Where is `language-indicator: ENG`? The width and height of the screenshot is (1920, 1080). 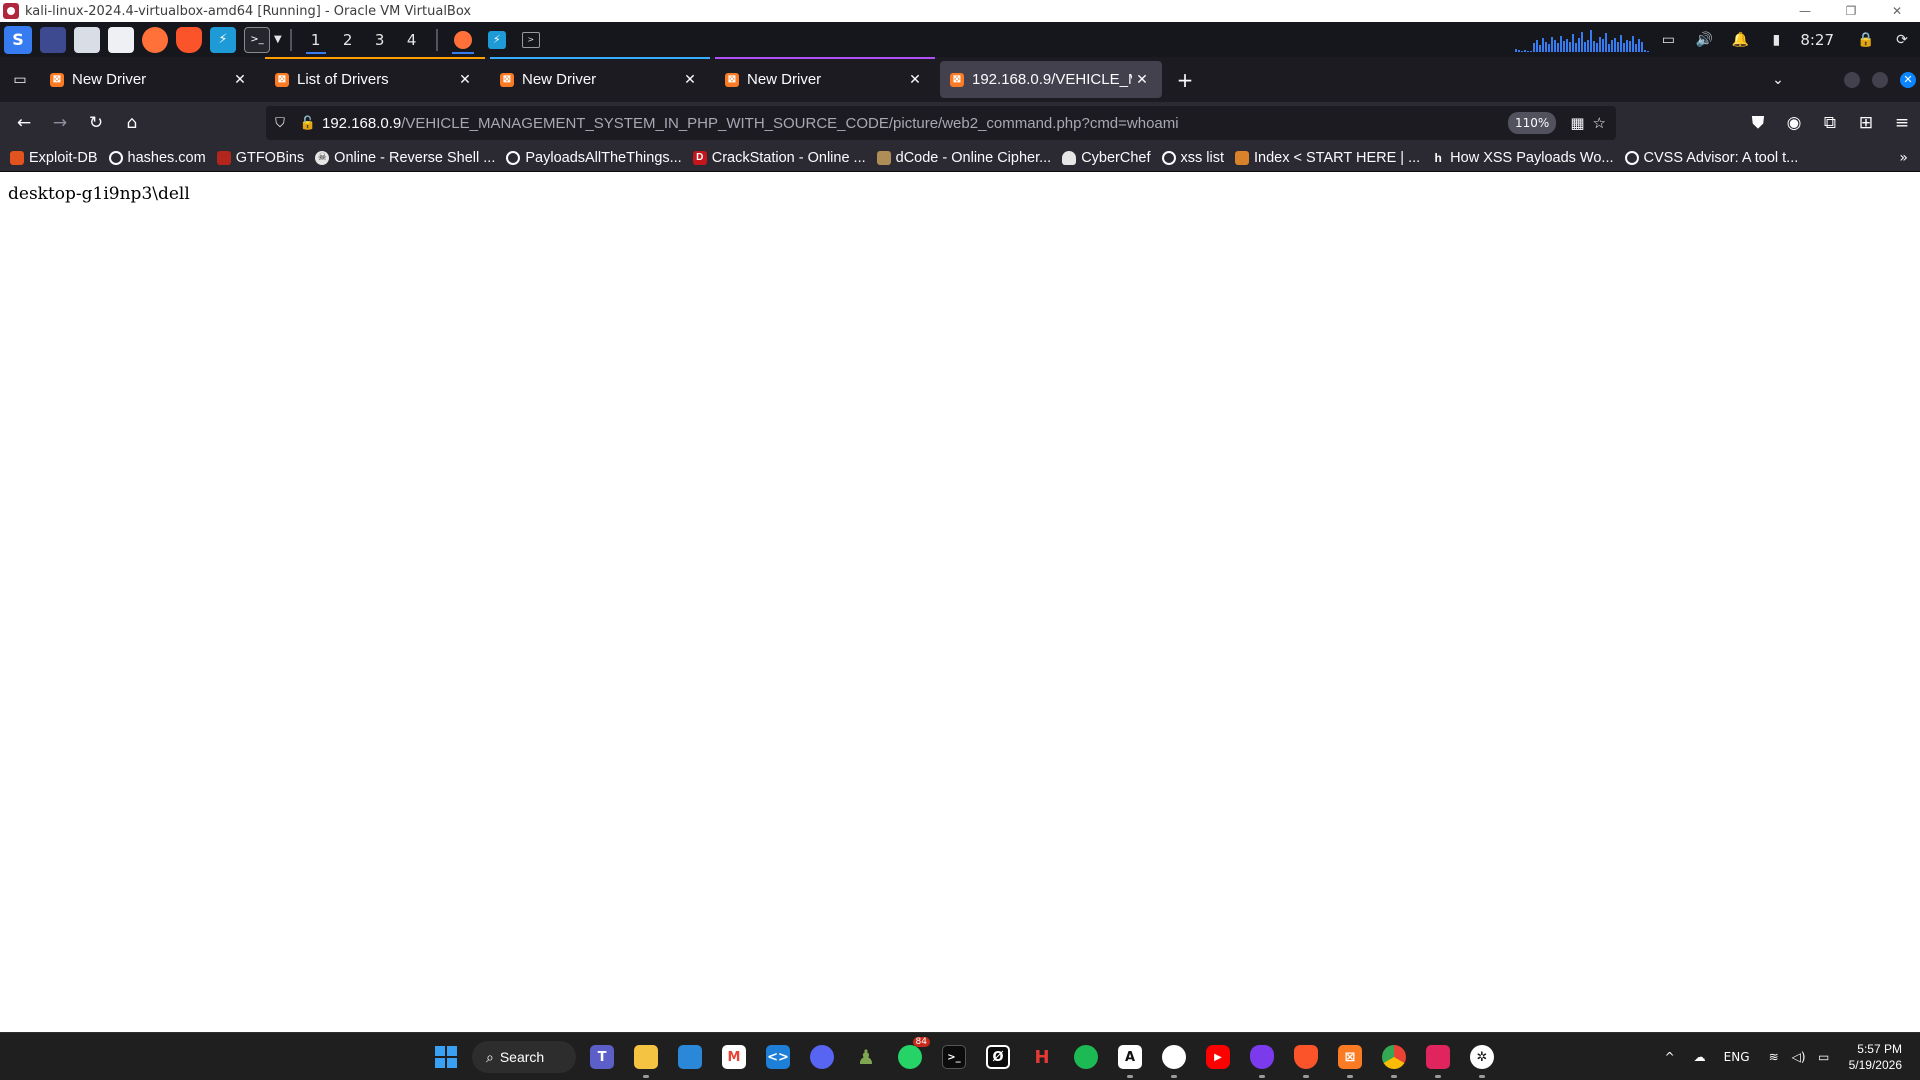
language-indicator: ENG is located at coordinates (1737, 1057).